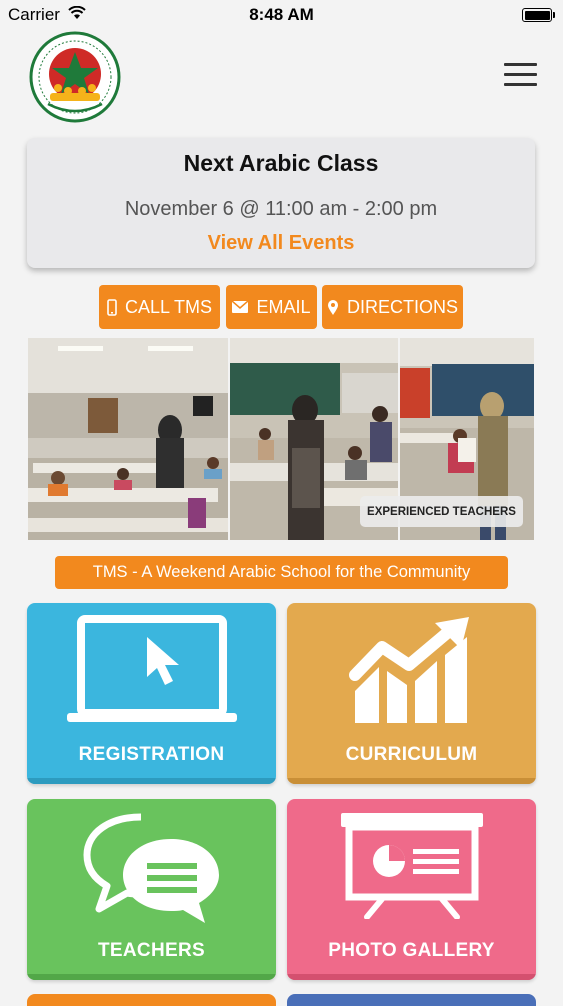 The height and width of the screenshot is (1006, 563). I want to click on school-crest-logo, so click(75, 77).